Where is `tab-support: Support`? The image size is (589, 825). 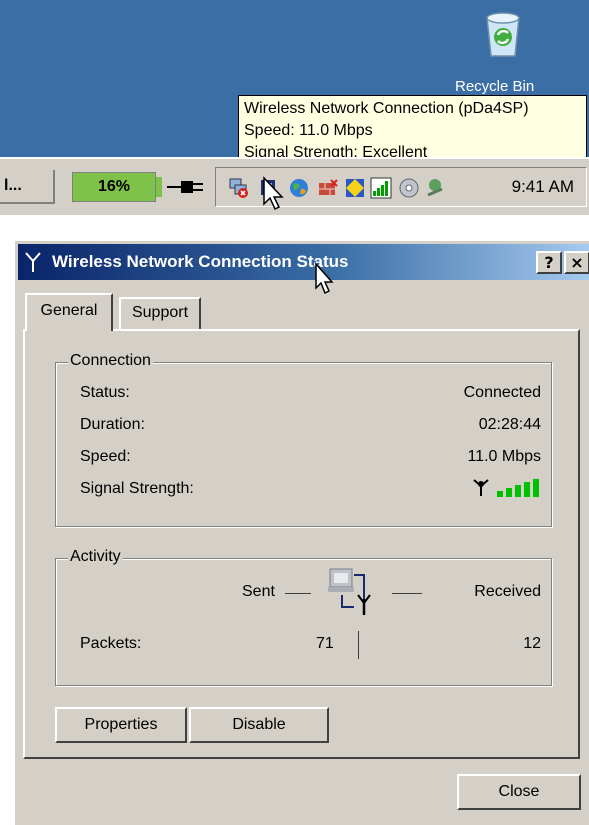
tab-support: Support is located at coordinates (160, 313).